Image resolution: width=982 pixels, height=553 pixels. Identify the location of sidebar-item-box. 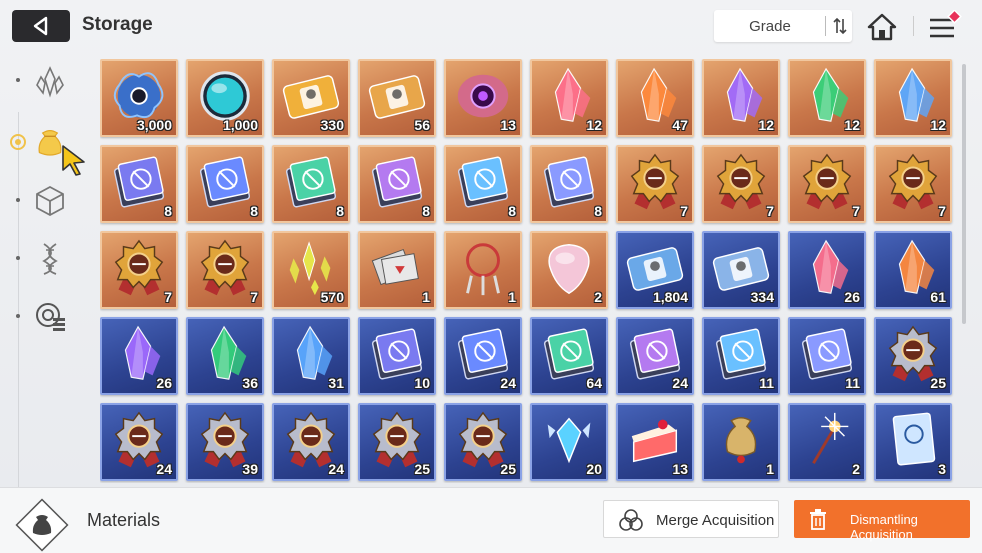
(50, 200).